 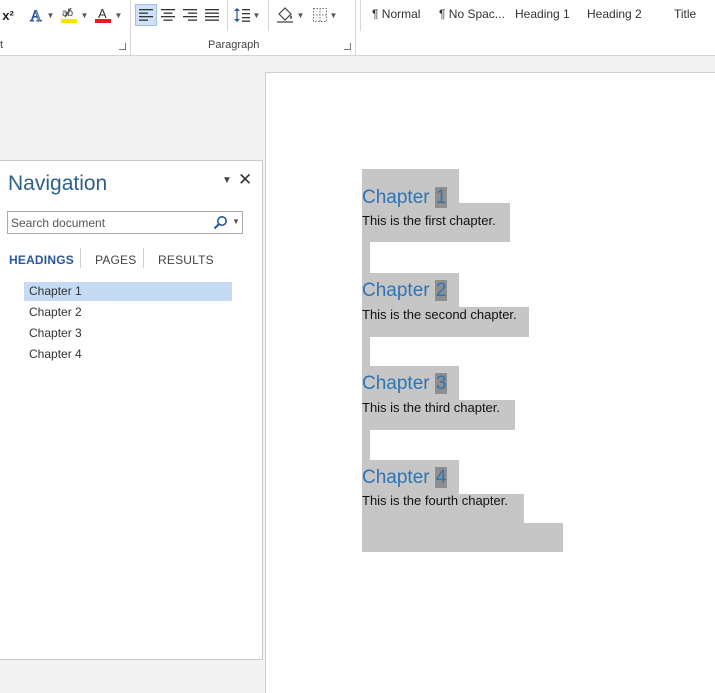 I want to click on superscript-label: x², so click(x=8, y=15).